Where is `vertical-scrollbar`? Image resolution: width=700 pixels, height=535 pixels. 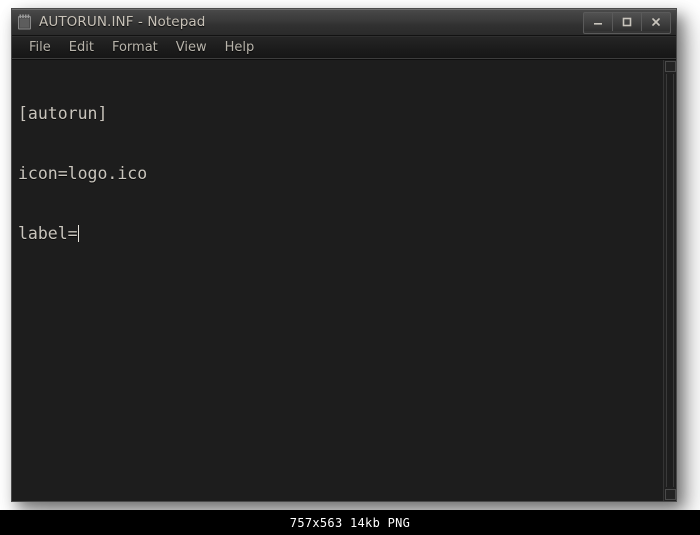
vertical-scrollbar is located at coordinates (669, 280).